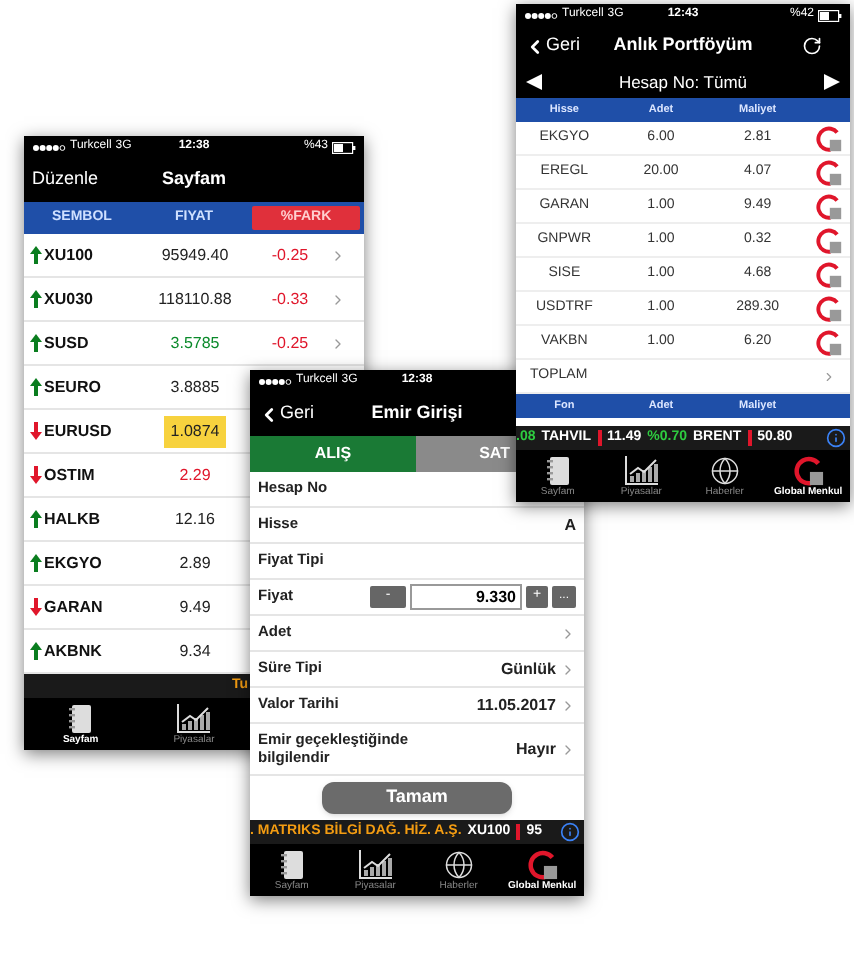 Image resolution: width=854 pixels, height=964 pixels. Describe the element at coordinates (195, 475) in the screenshot. I see `price-text: 2.29` at that location.